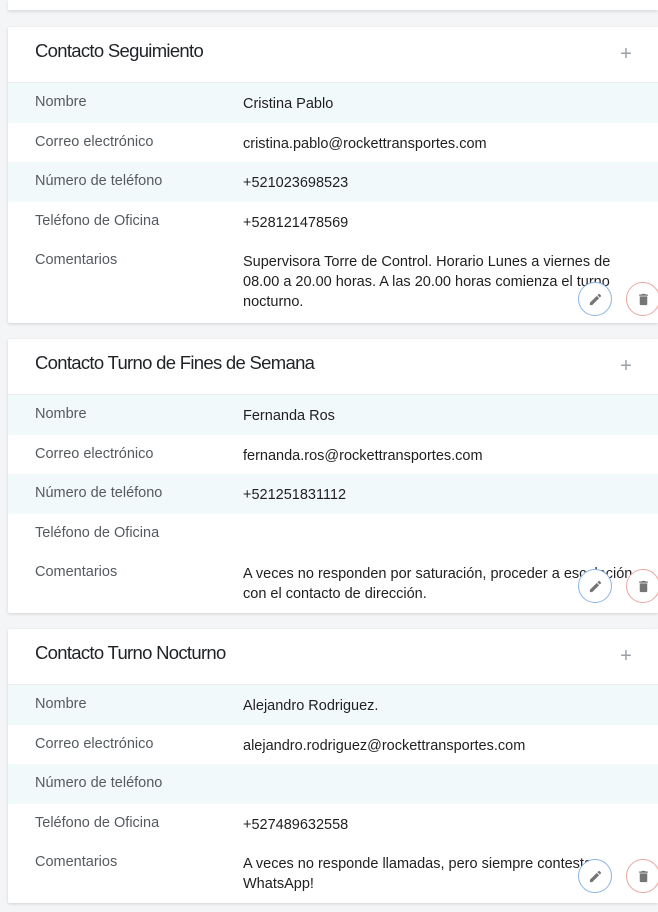 This screenshot has width=658, height=912. I want to click on field-row-nombre: Nombre Cristina Pablo, so click(333, 103).